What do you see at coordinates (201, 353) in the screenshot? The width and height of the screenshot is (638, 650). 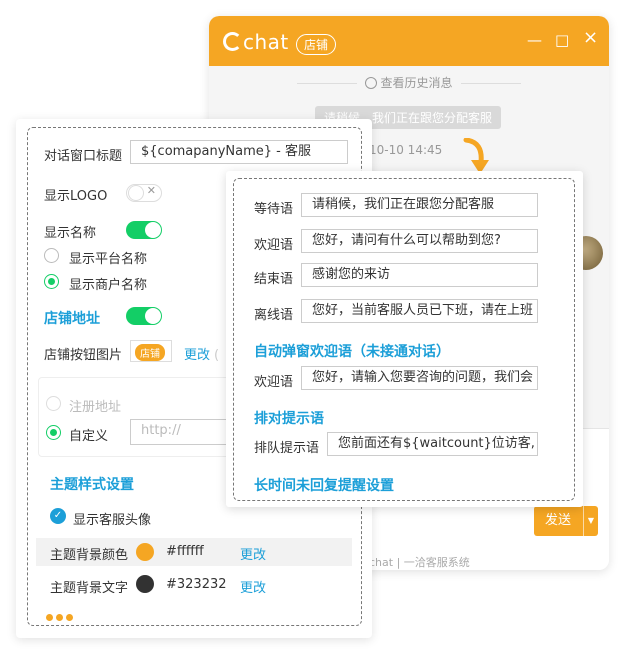 I see `change-shop-button-link: 更改(` at bounding box center [201, 353].